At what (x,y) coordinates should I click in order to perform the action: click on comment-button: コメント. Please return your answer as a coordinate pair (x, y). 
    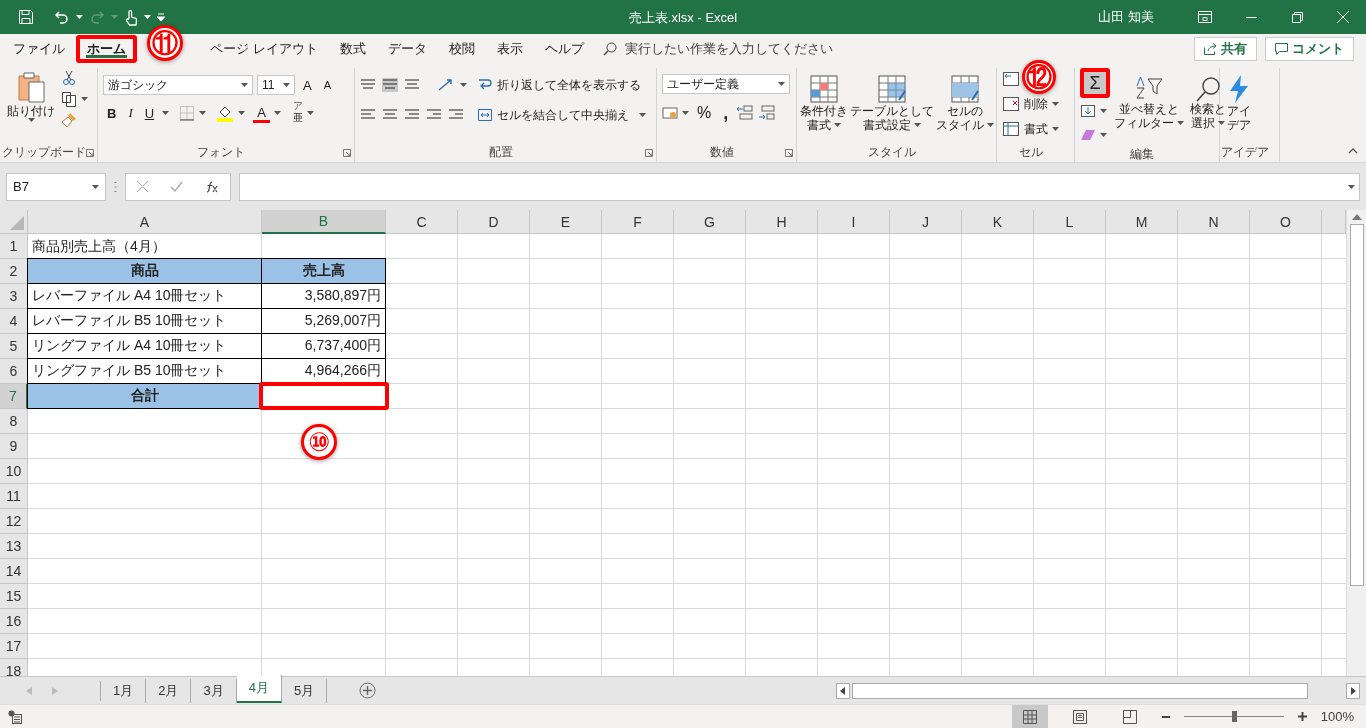
    Looking at the image, I should click on (1309, 49).